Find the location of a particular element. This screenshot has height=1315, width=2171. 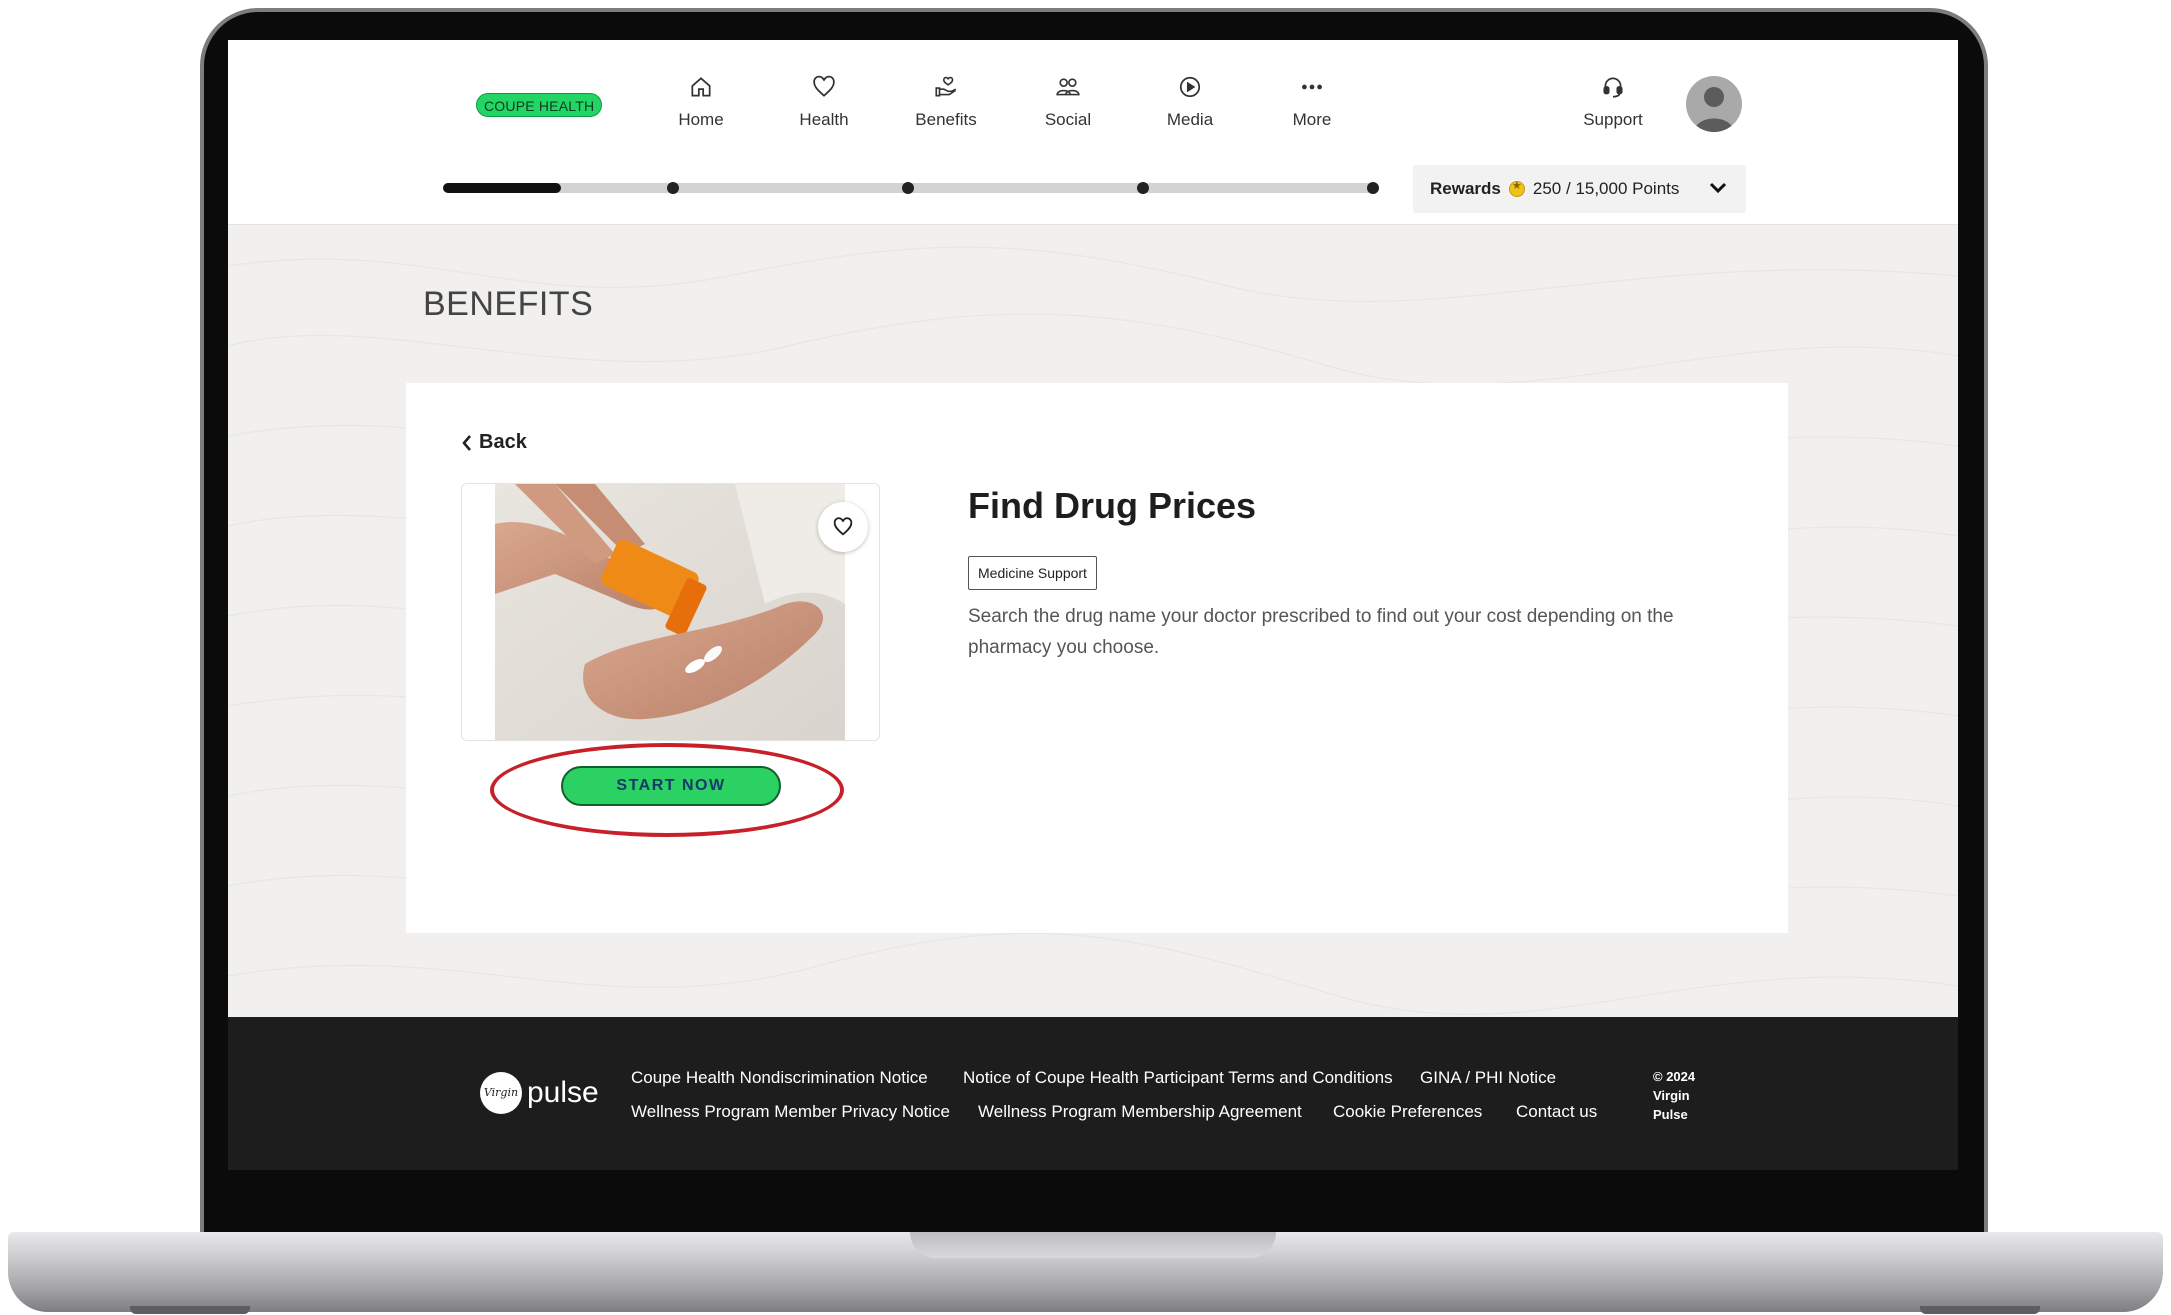

nav-label: Home is located at coordinates (701, 119).